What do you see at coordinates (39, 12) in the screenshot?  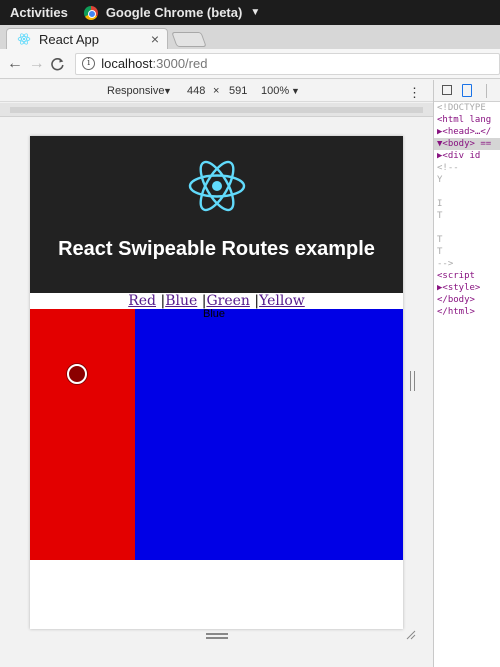 I see `activities-button: Activities` at bounding box center [39, 12].